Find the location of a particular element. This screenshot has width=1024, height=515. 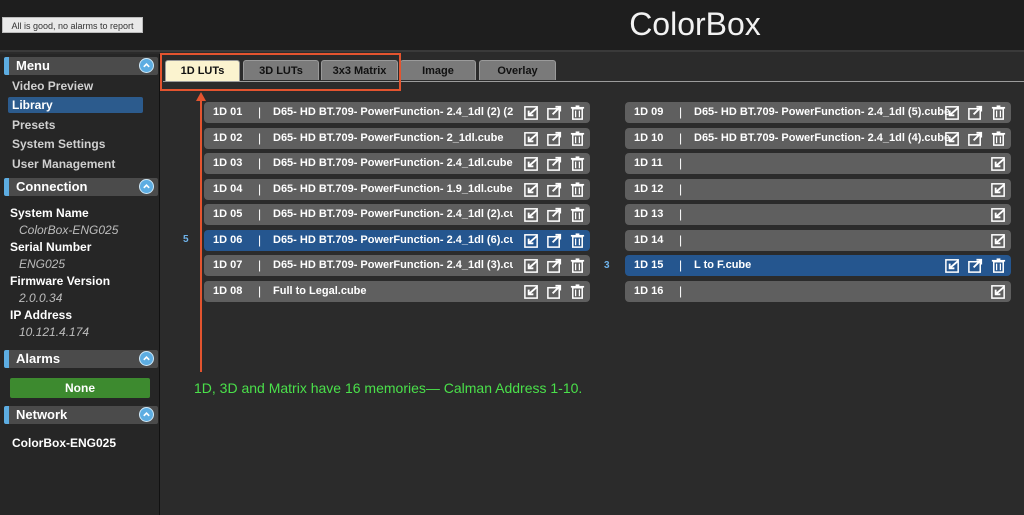

lut-slot-row: 1D 11 | is located at coordinates (818, 163).